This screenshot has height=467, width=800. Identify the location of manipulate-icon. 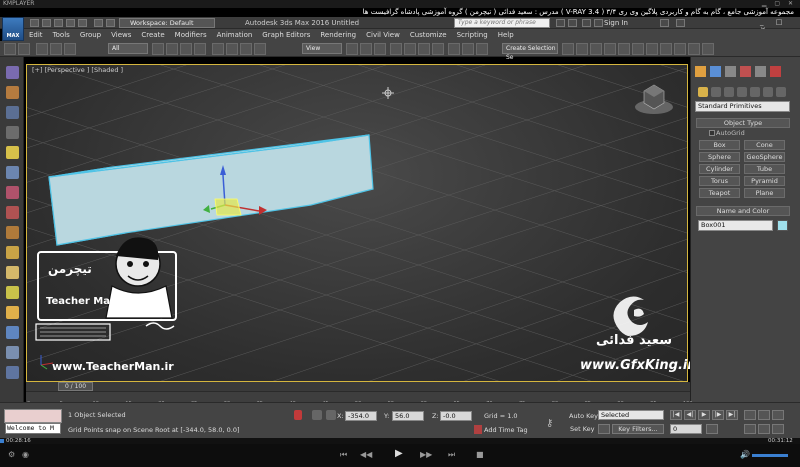
(366, 49).